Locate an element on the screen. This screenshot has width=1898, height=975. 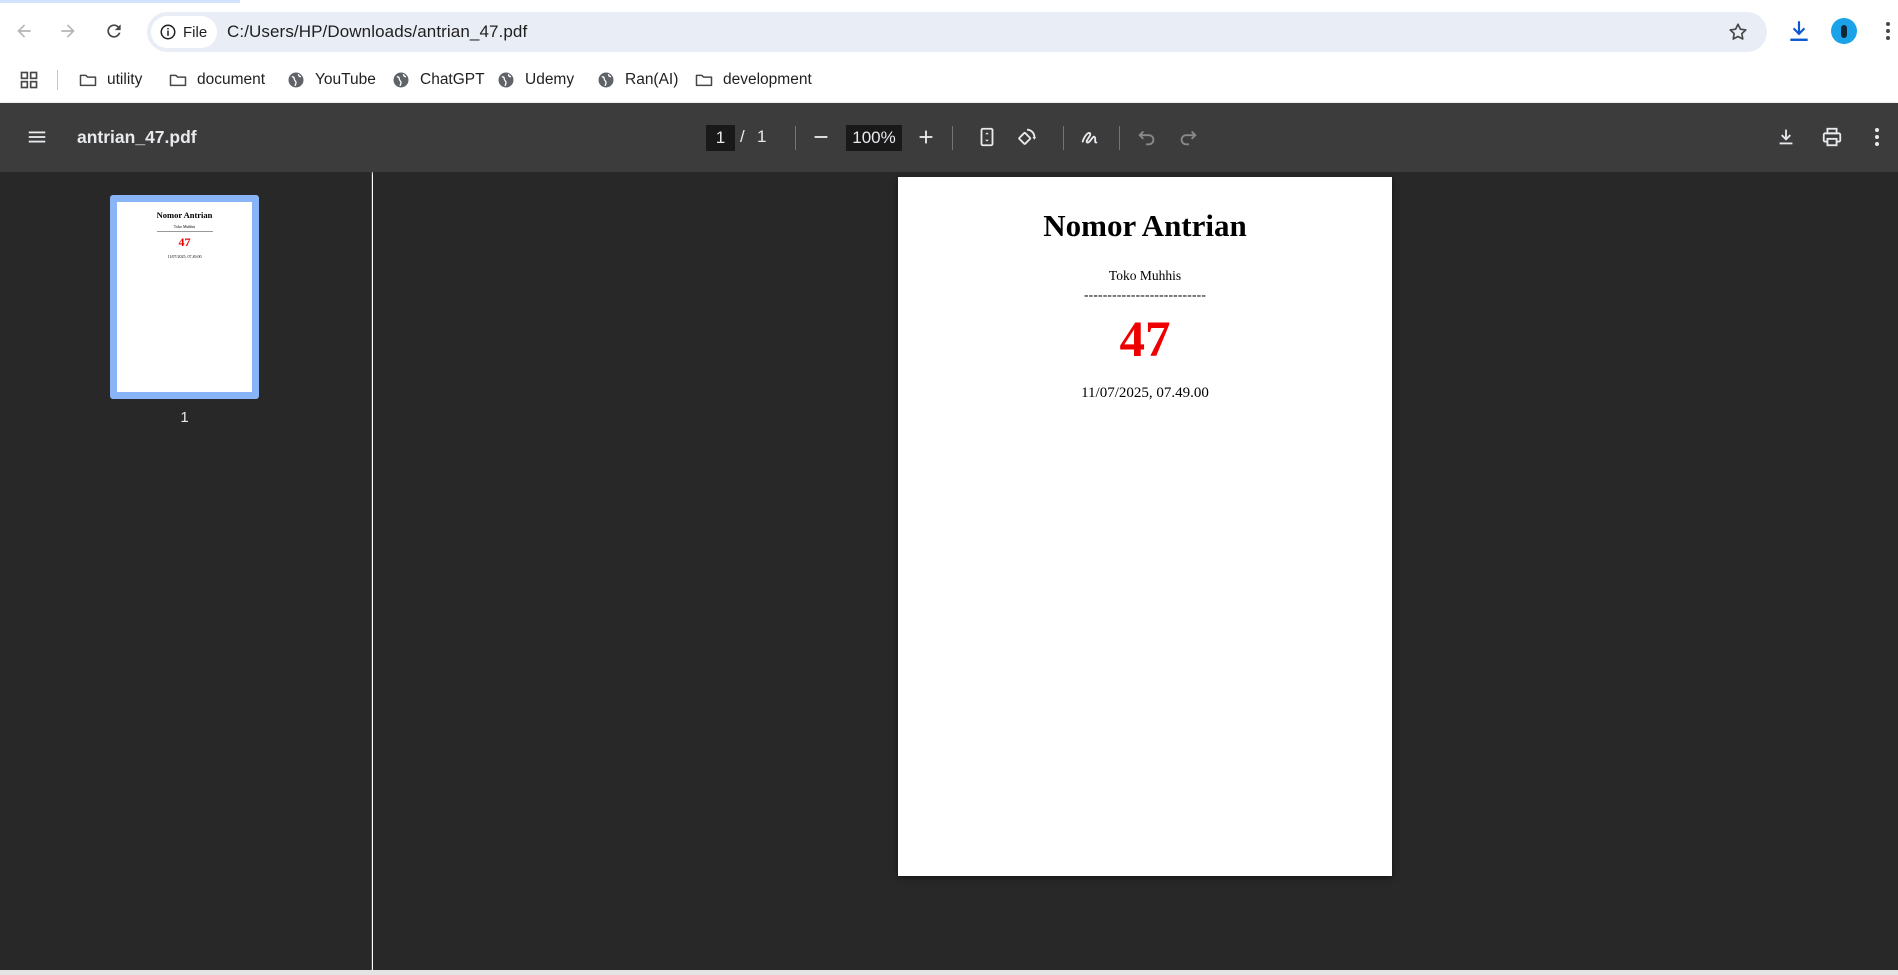
bookmark-chatgpt: ChatGPT is located at coordinates (438, 80).